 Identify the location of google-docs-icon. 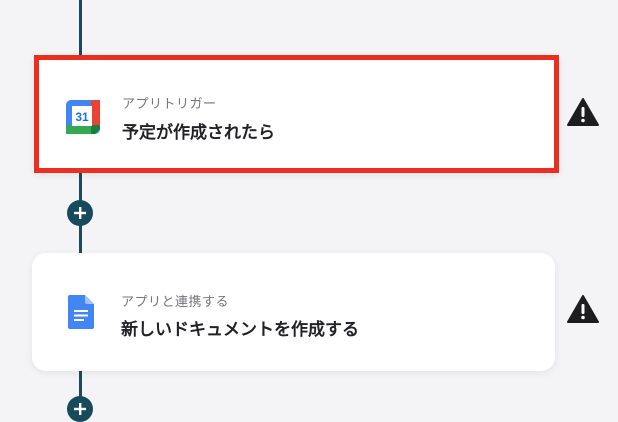
(81, 312).